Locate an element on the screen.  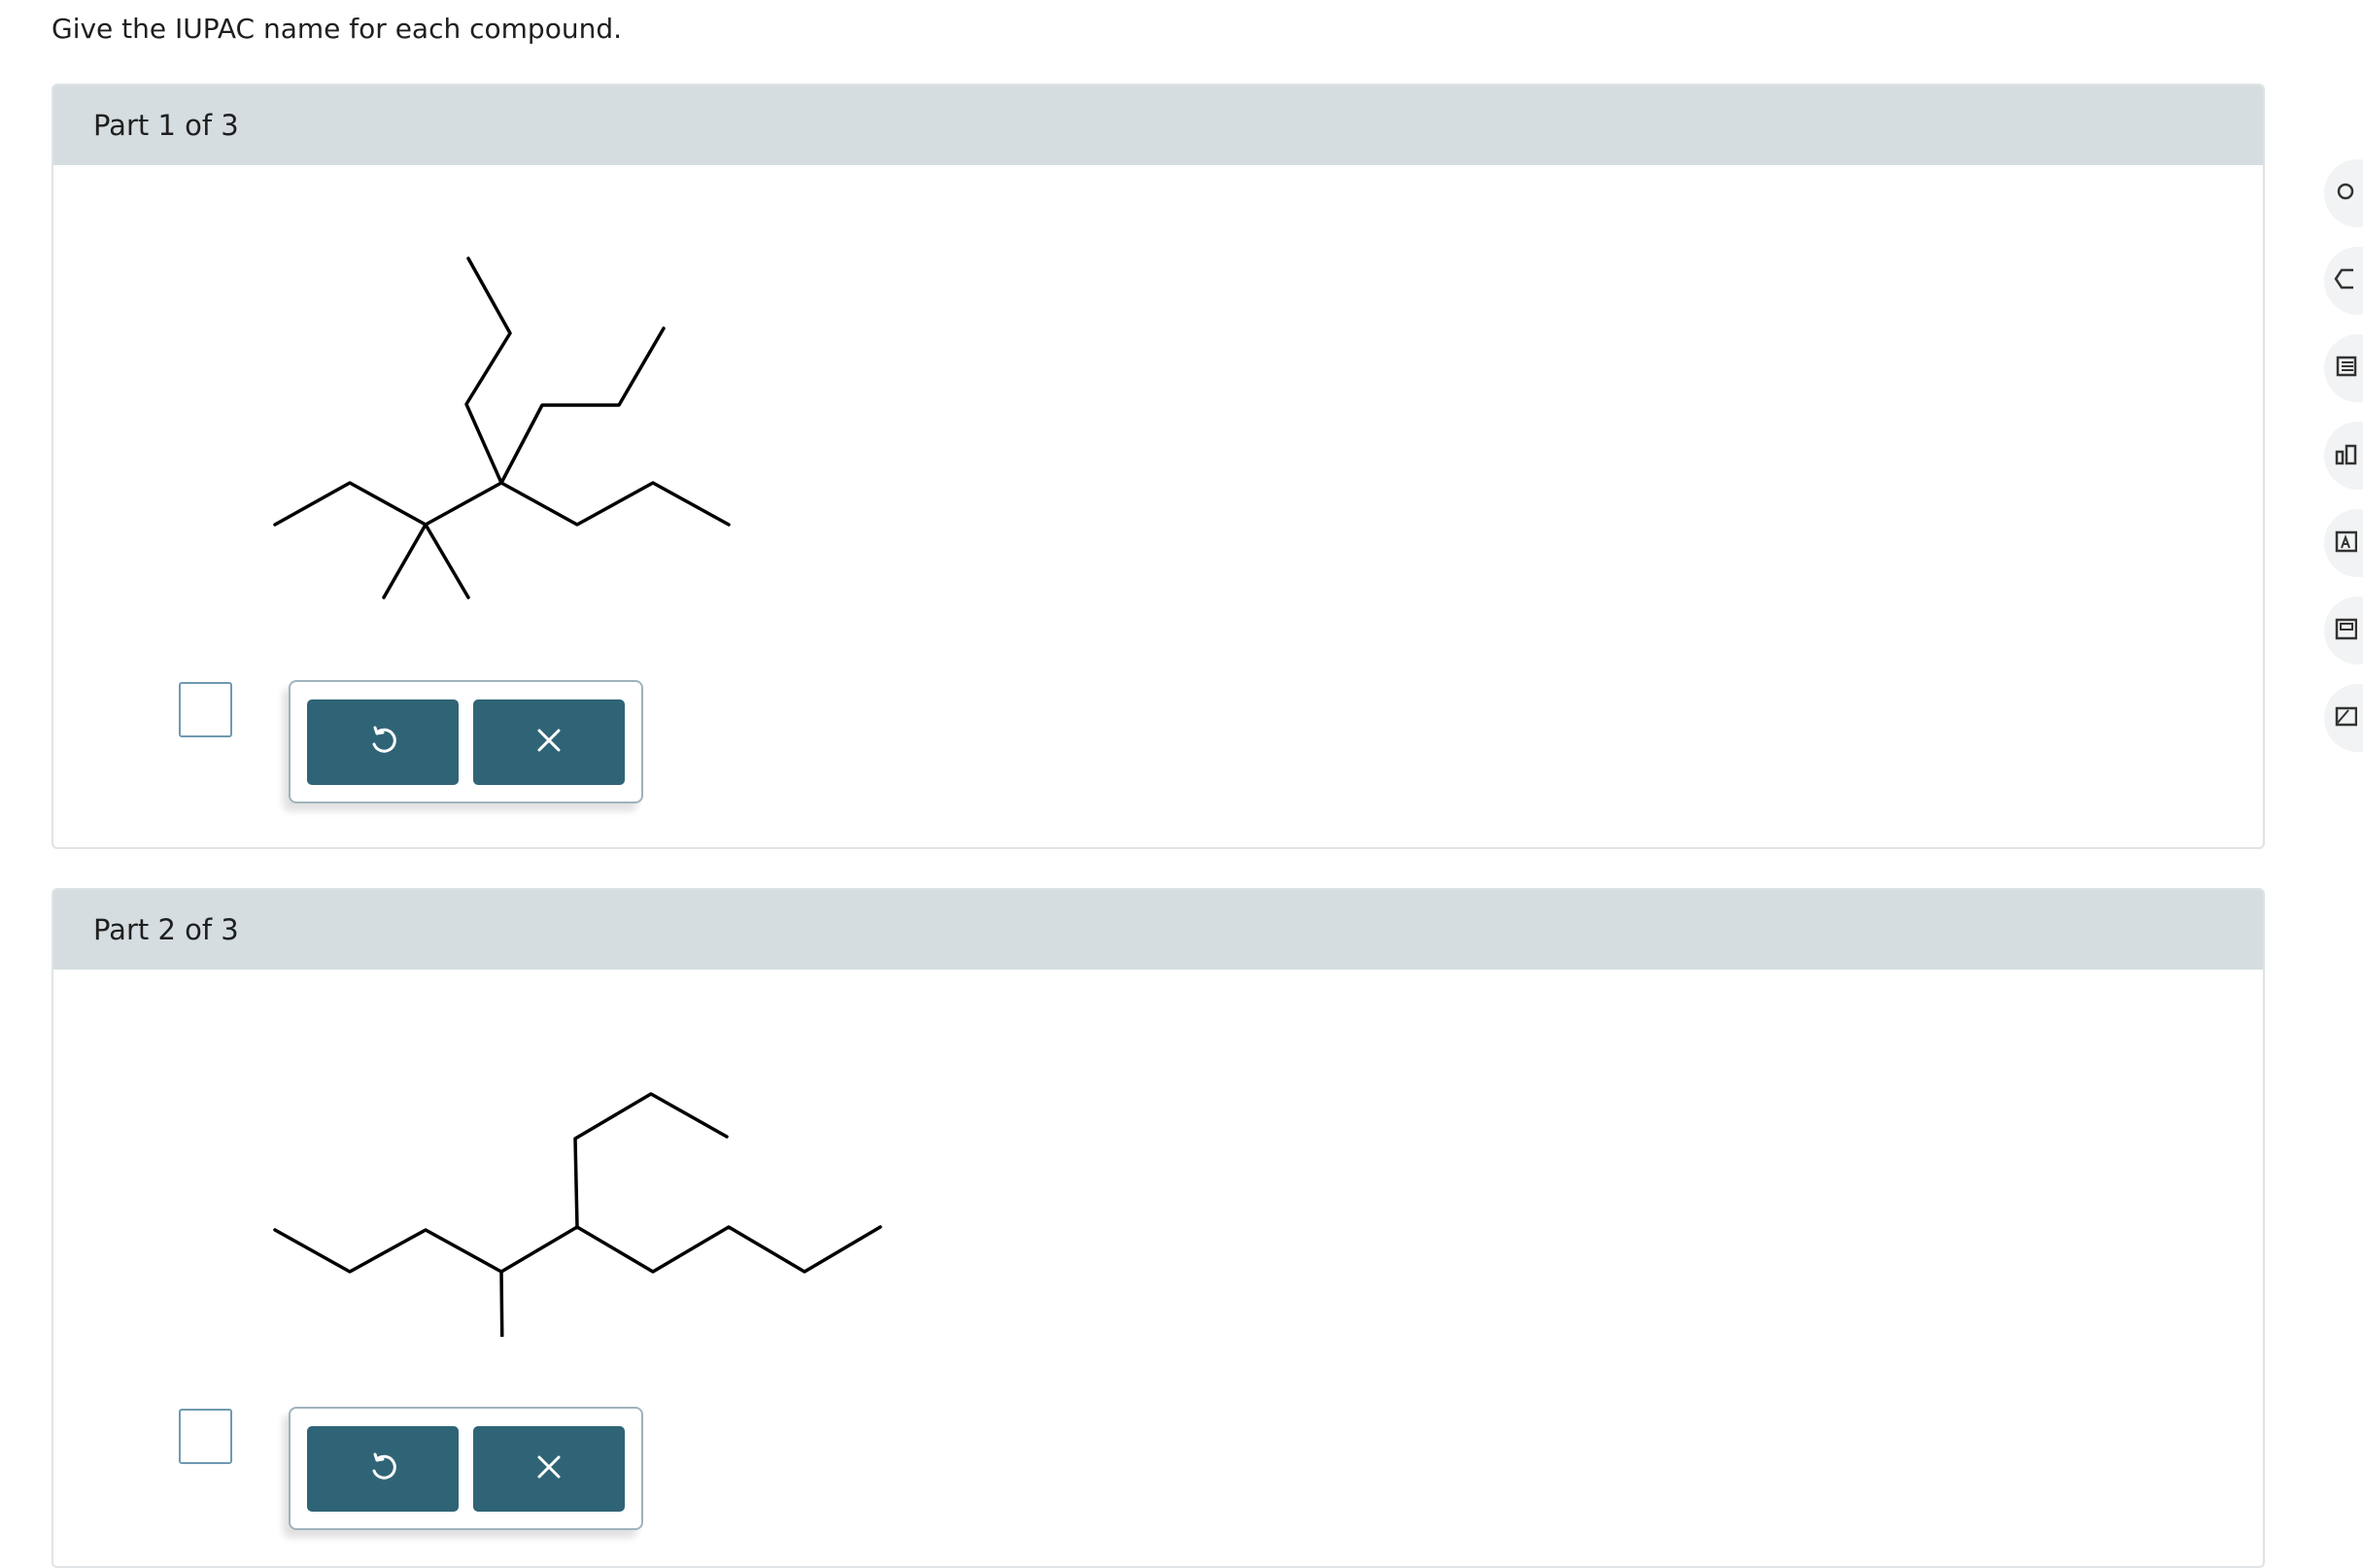
hint-tool-button is located at coordinates (2343, 193).